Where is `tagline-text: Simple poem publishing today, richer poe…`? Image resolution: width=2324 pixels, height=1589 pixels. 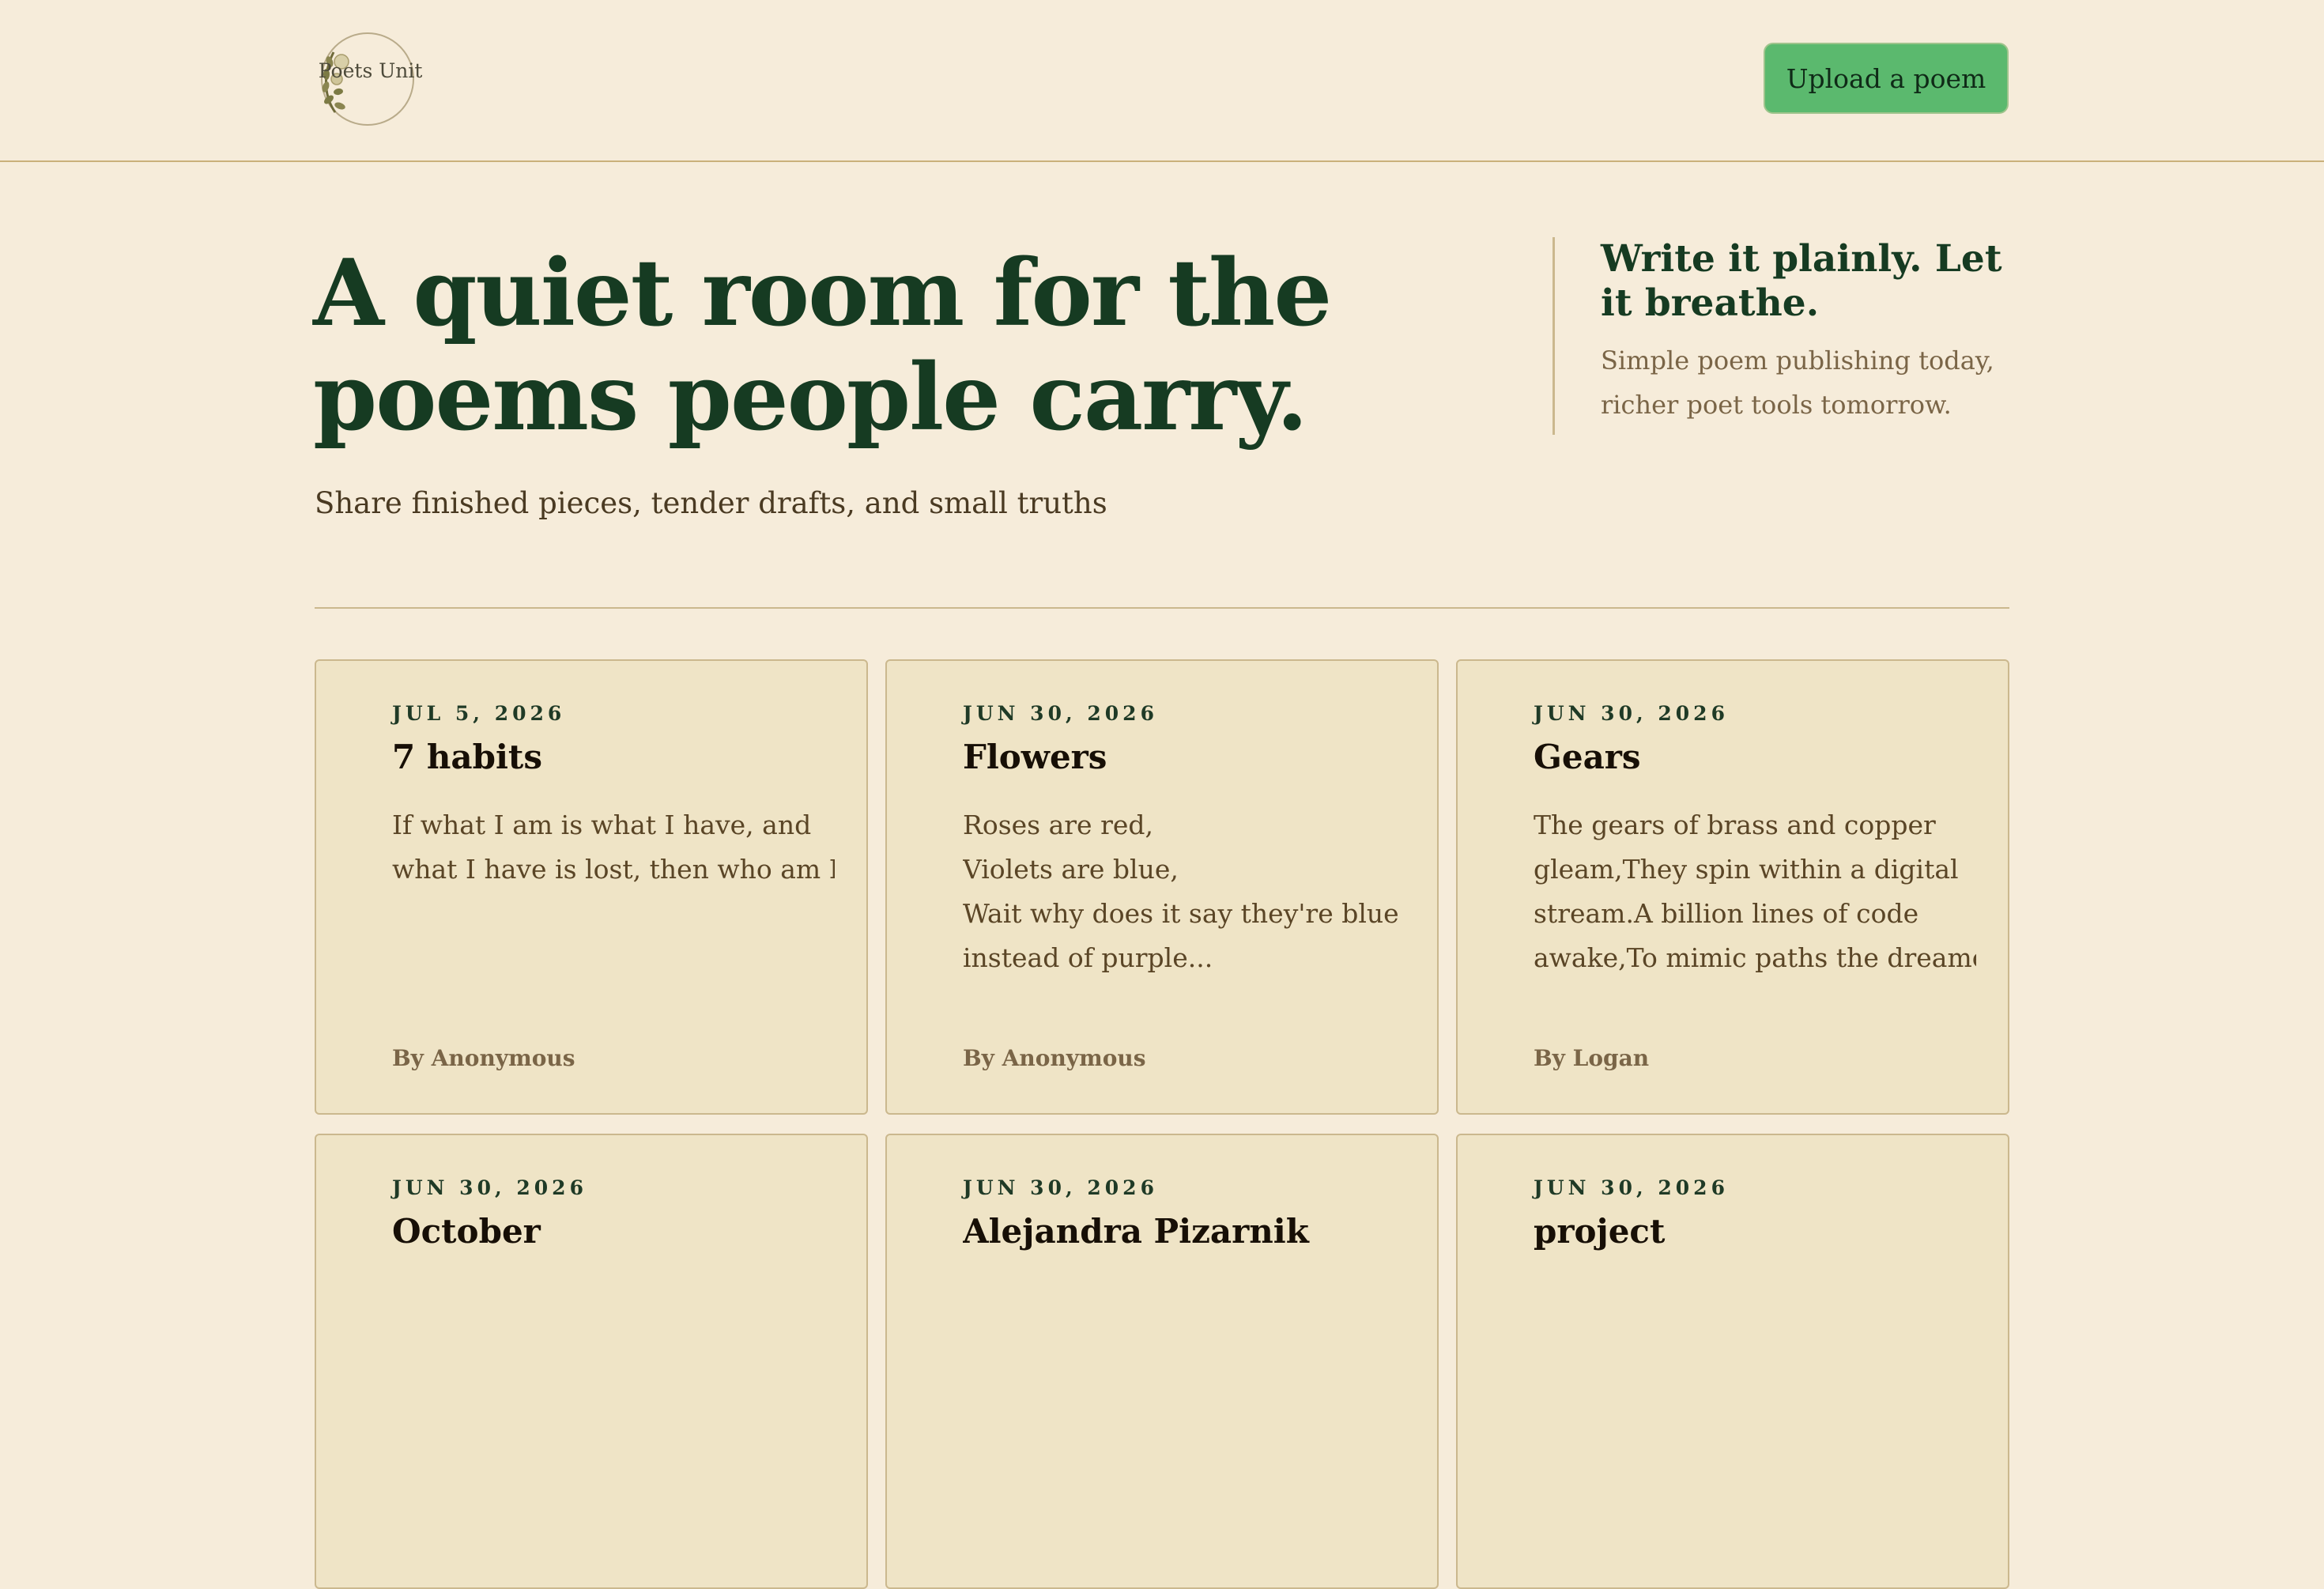 tagline-text: Simple poem publishing today, richer poe… is located at coordinates (1806, 382).